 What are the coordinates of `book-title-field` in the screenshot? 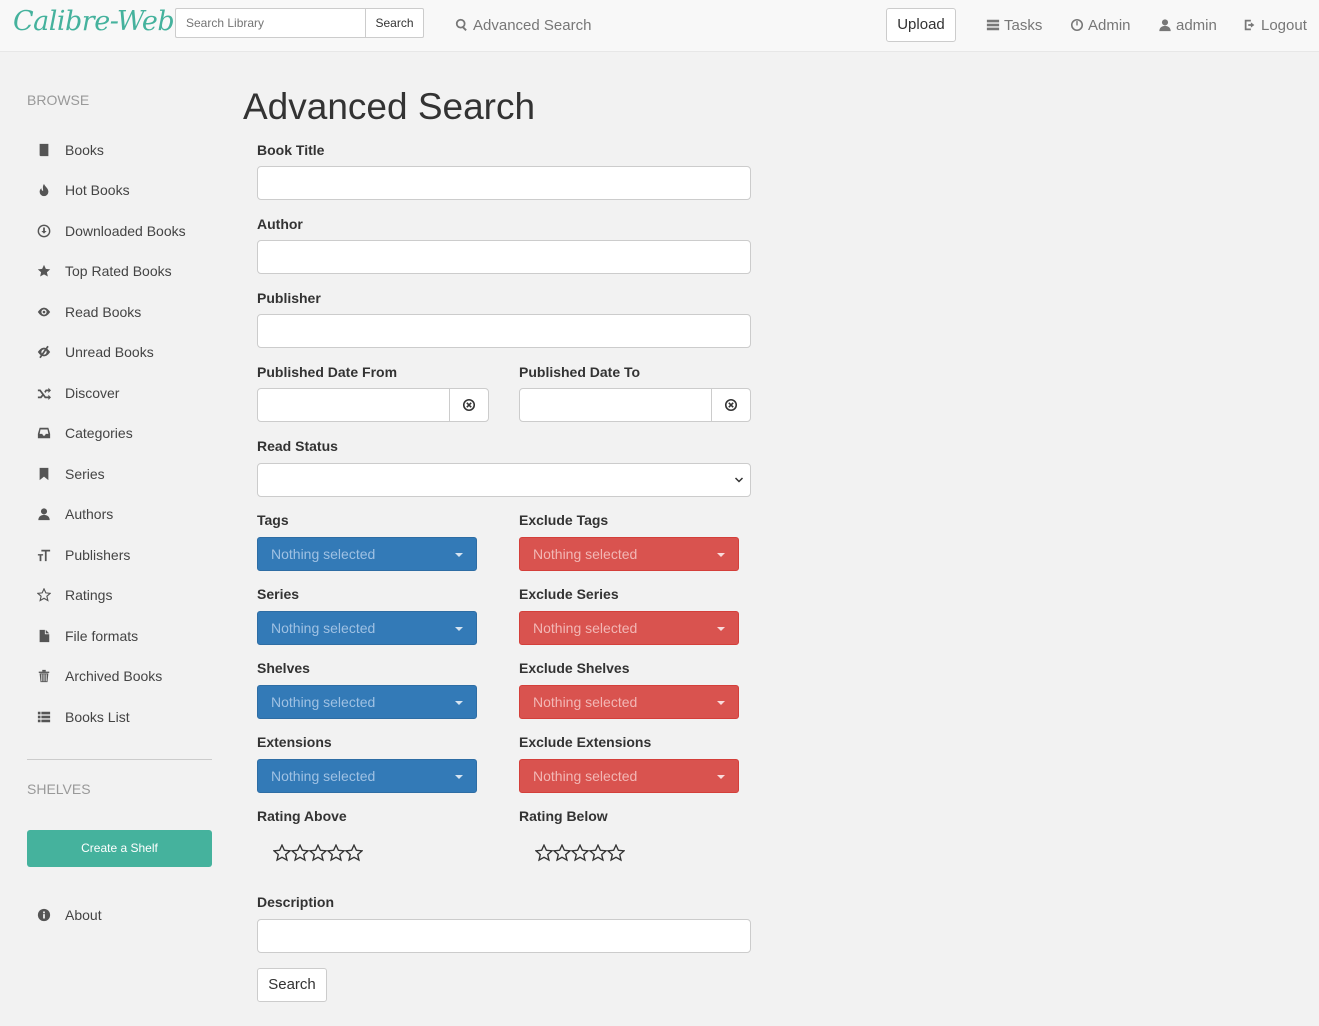 It's located at (504, 183).